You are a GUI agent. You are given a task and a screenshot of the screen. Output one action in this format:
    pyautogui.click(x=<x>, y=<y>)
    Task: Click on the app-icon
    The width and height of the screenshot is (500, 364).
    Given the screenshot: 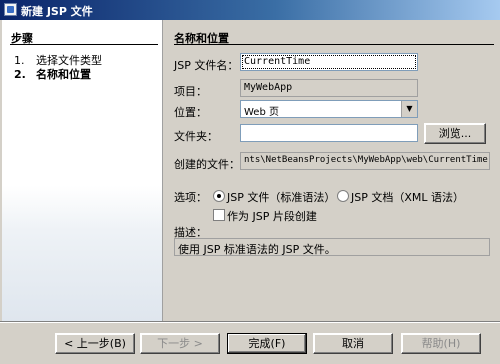 What is the action you would take?
    pyautogui.click(x=10, y=9)
    